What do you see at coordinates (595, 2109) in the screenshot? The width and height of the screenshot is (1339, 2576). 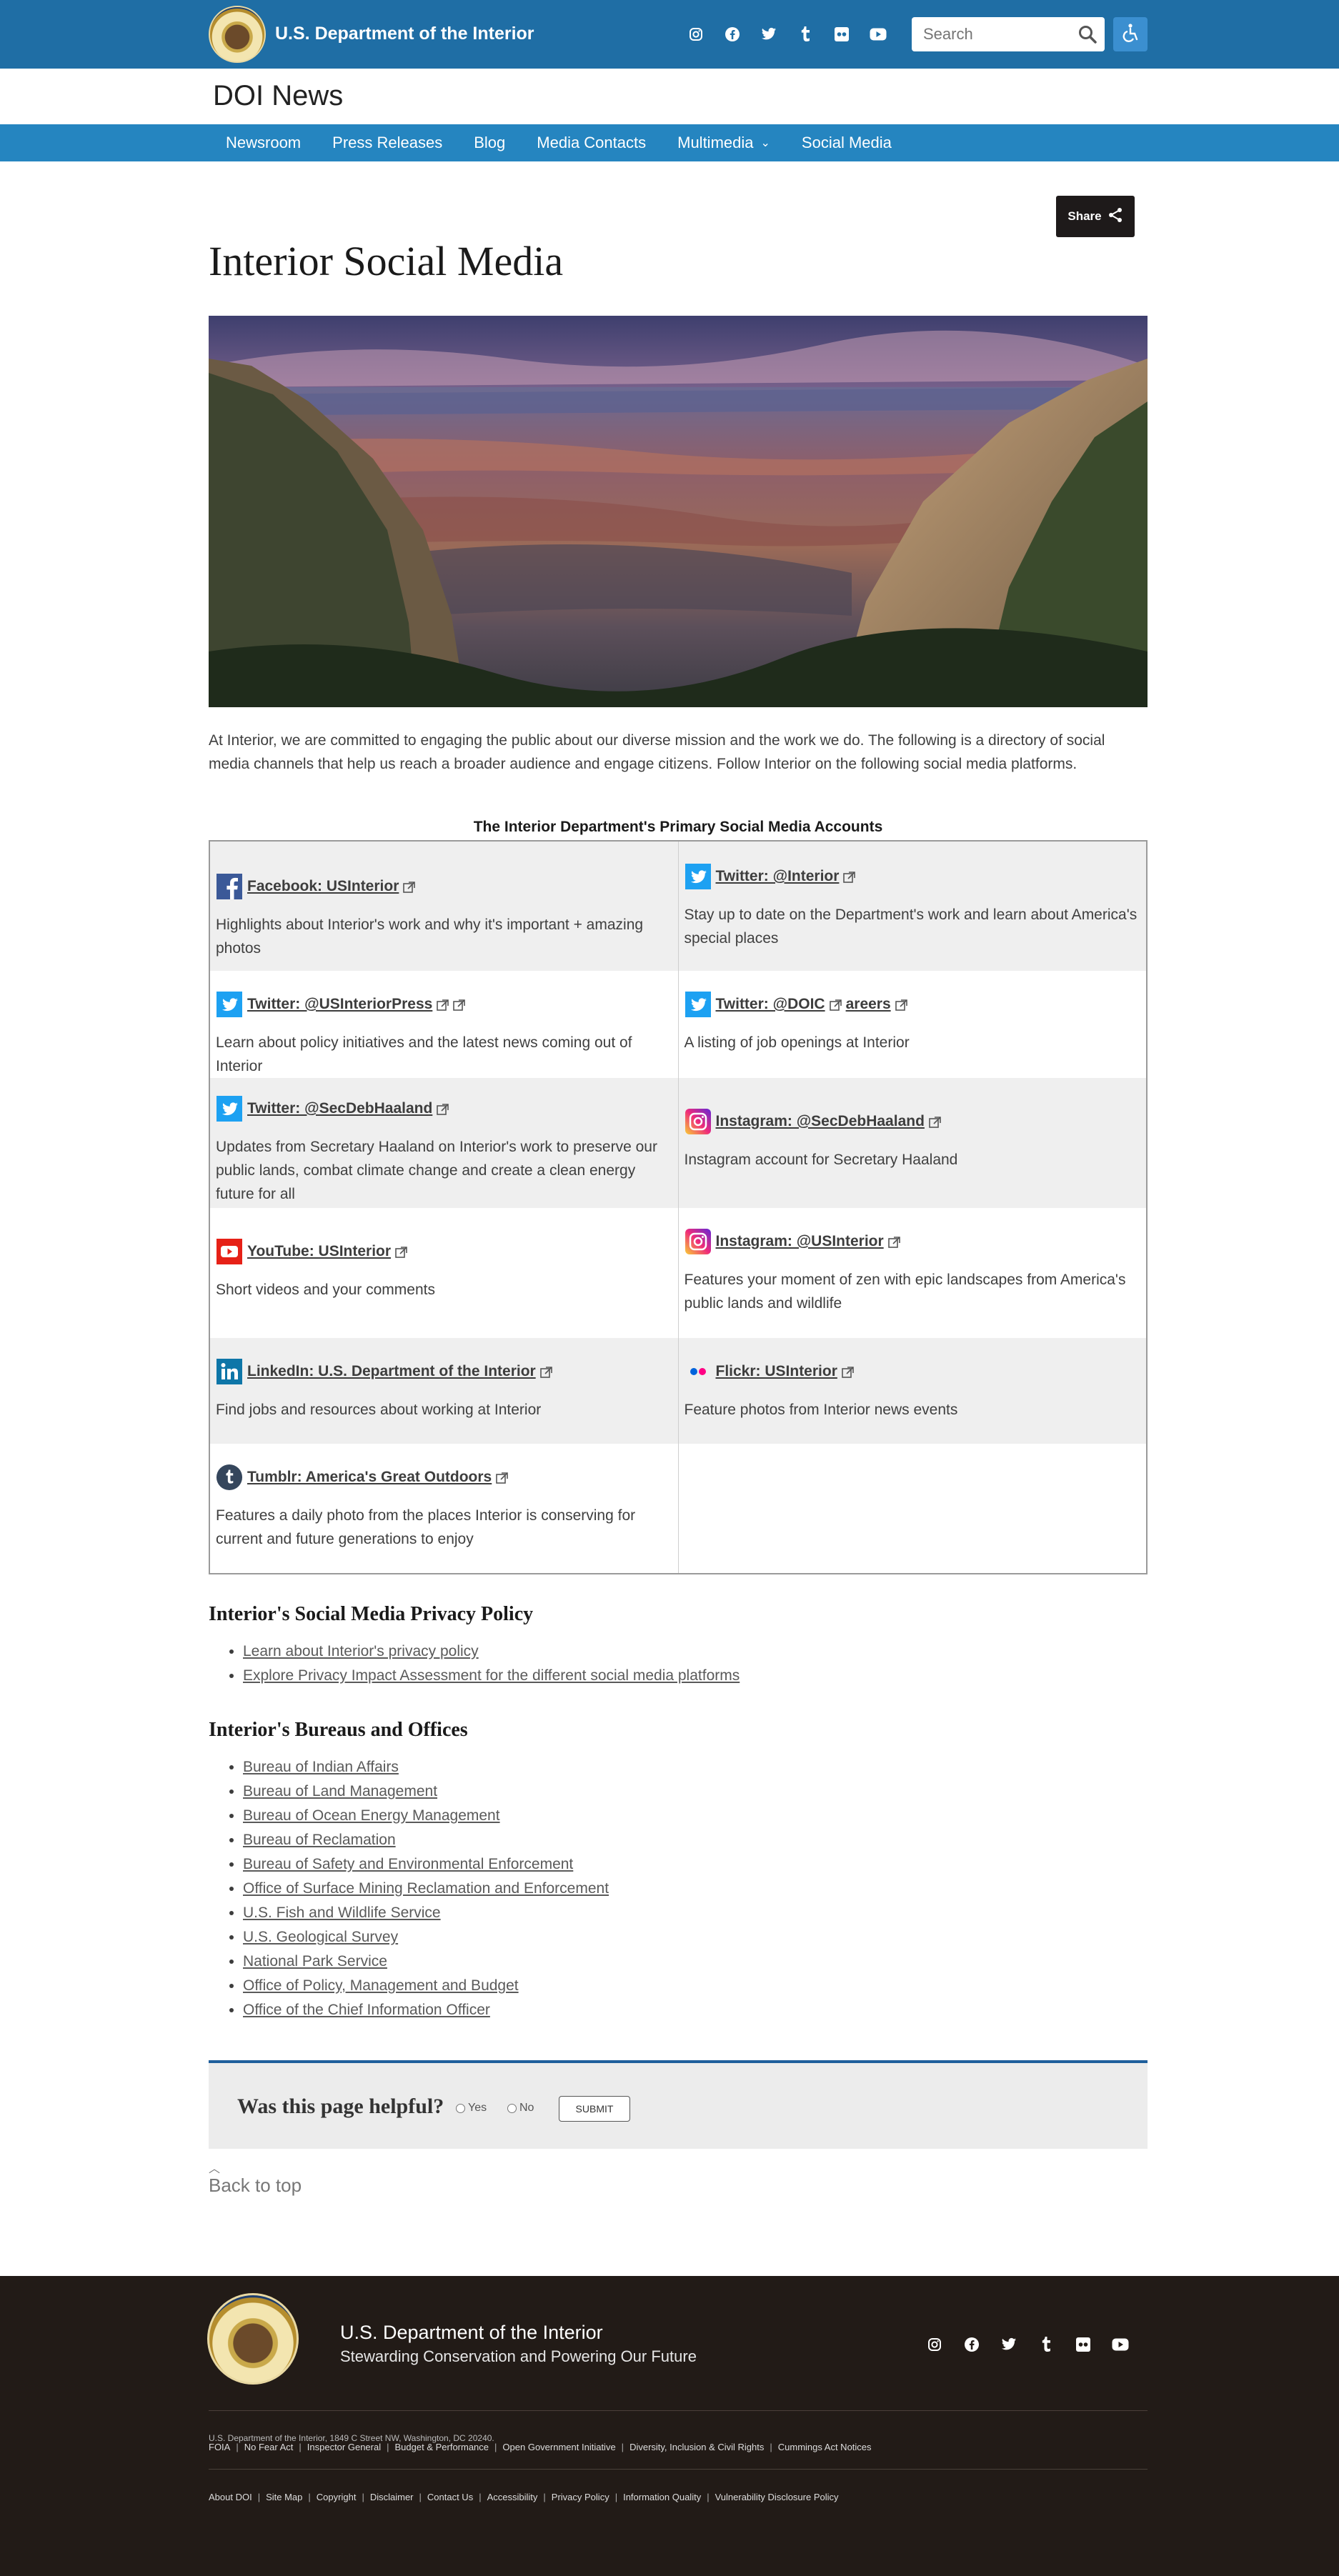 I see `submit-button: SUBMIT` at bounding box center [595, 2109].